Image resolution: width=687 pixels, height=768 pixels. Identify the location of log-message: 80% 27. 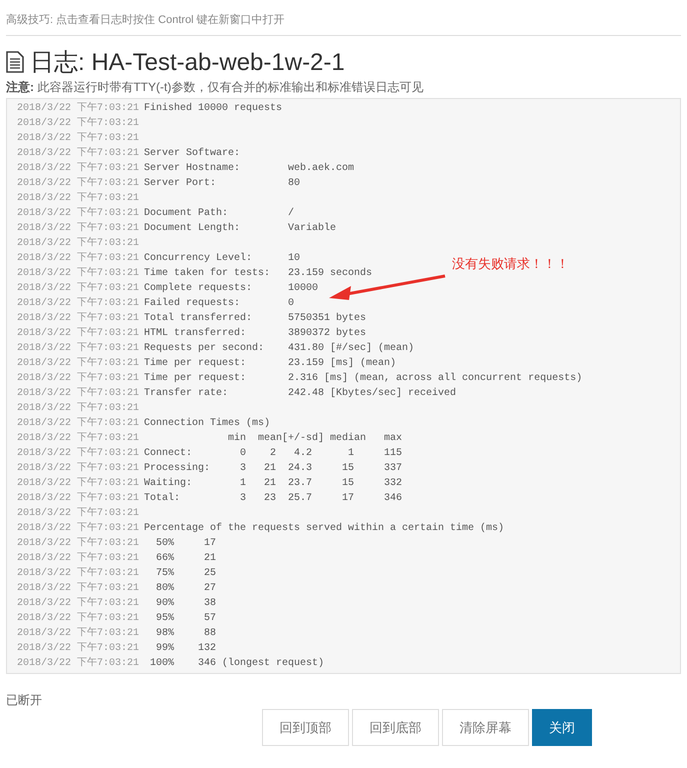
(185, 589).